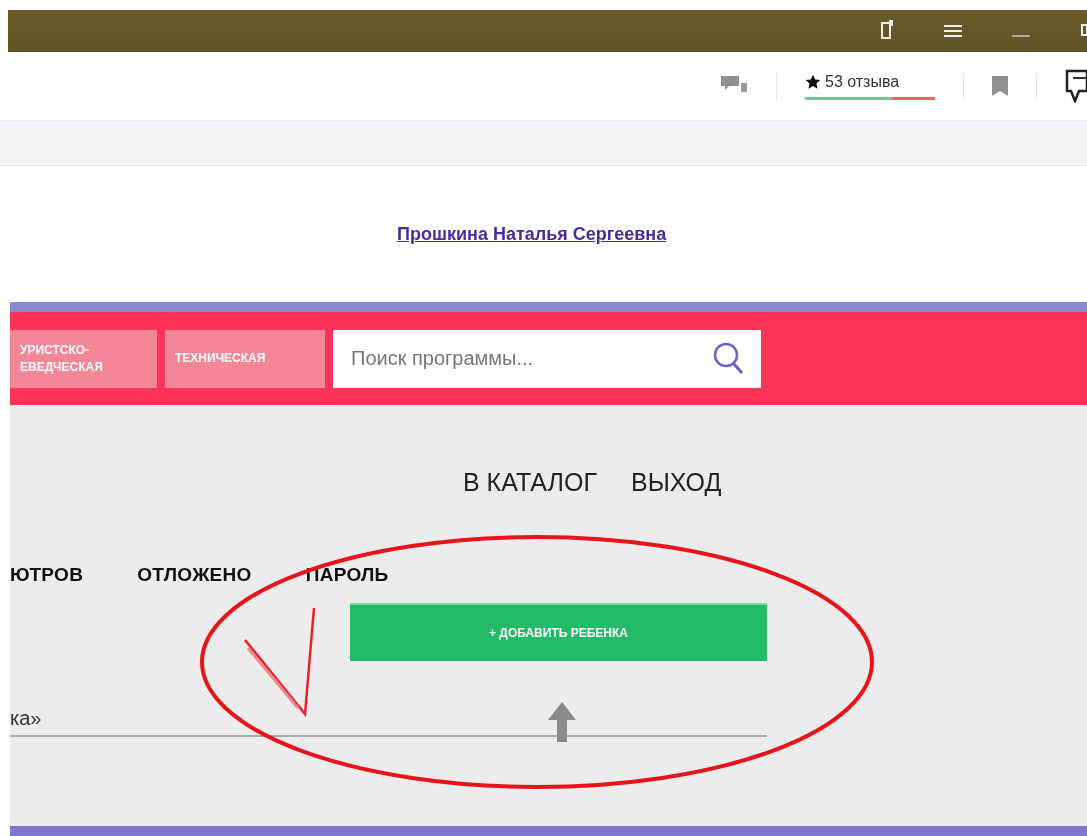 The image size is (1087, 836). I want to click on bookmark-icon, so click(1000, 86).